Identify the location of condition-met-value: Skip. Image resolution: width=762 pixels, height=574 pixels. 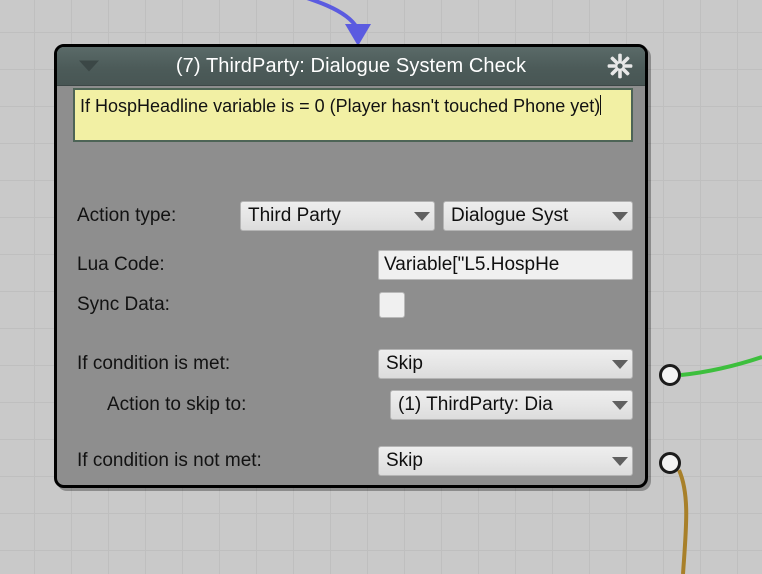
(404, 363).